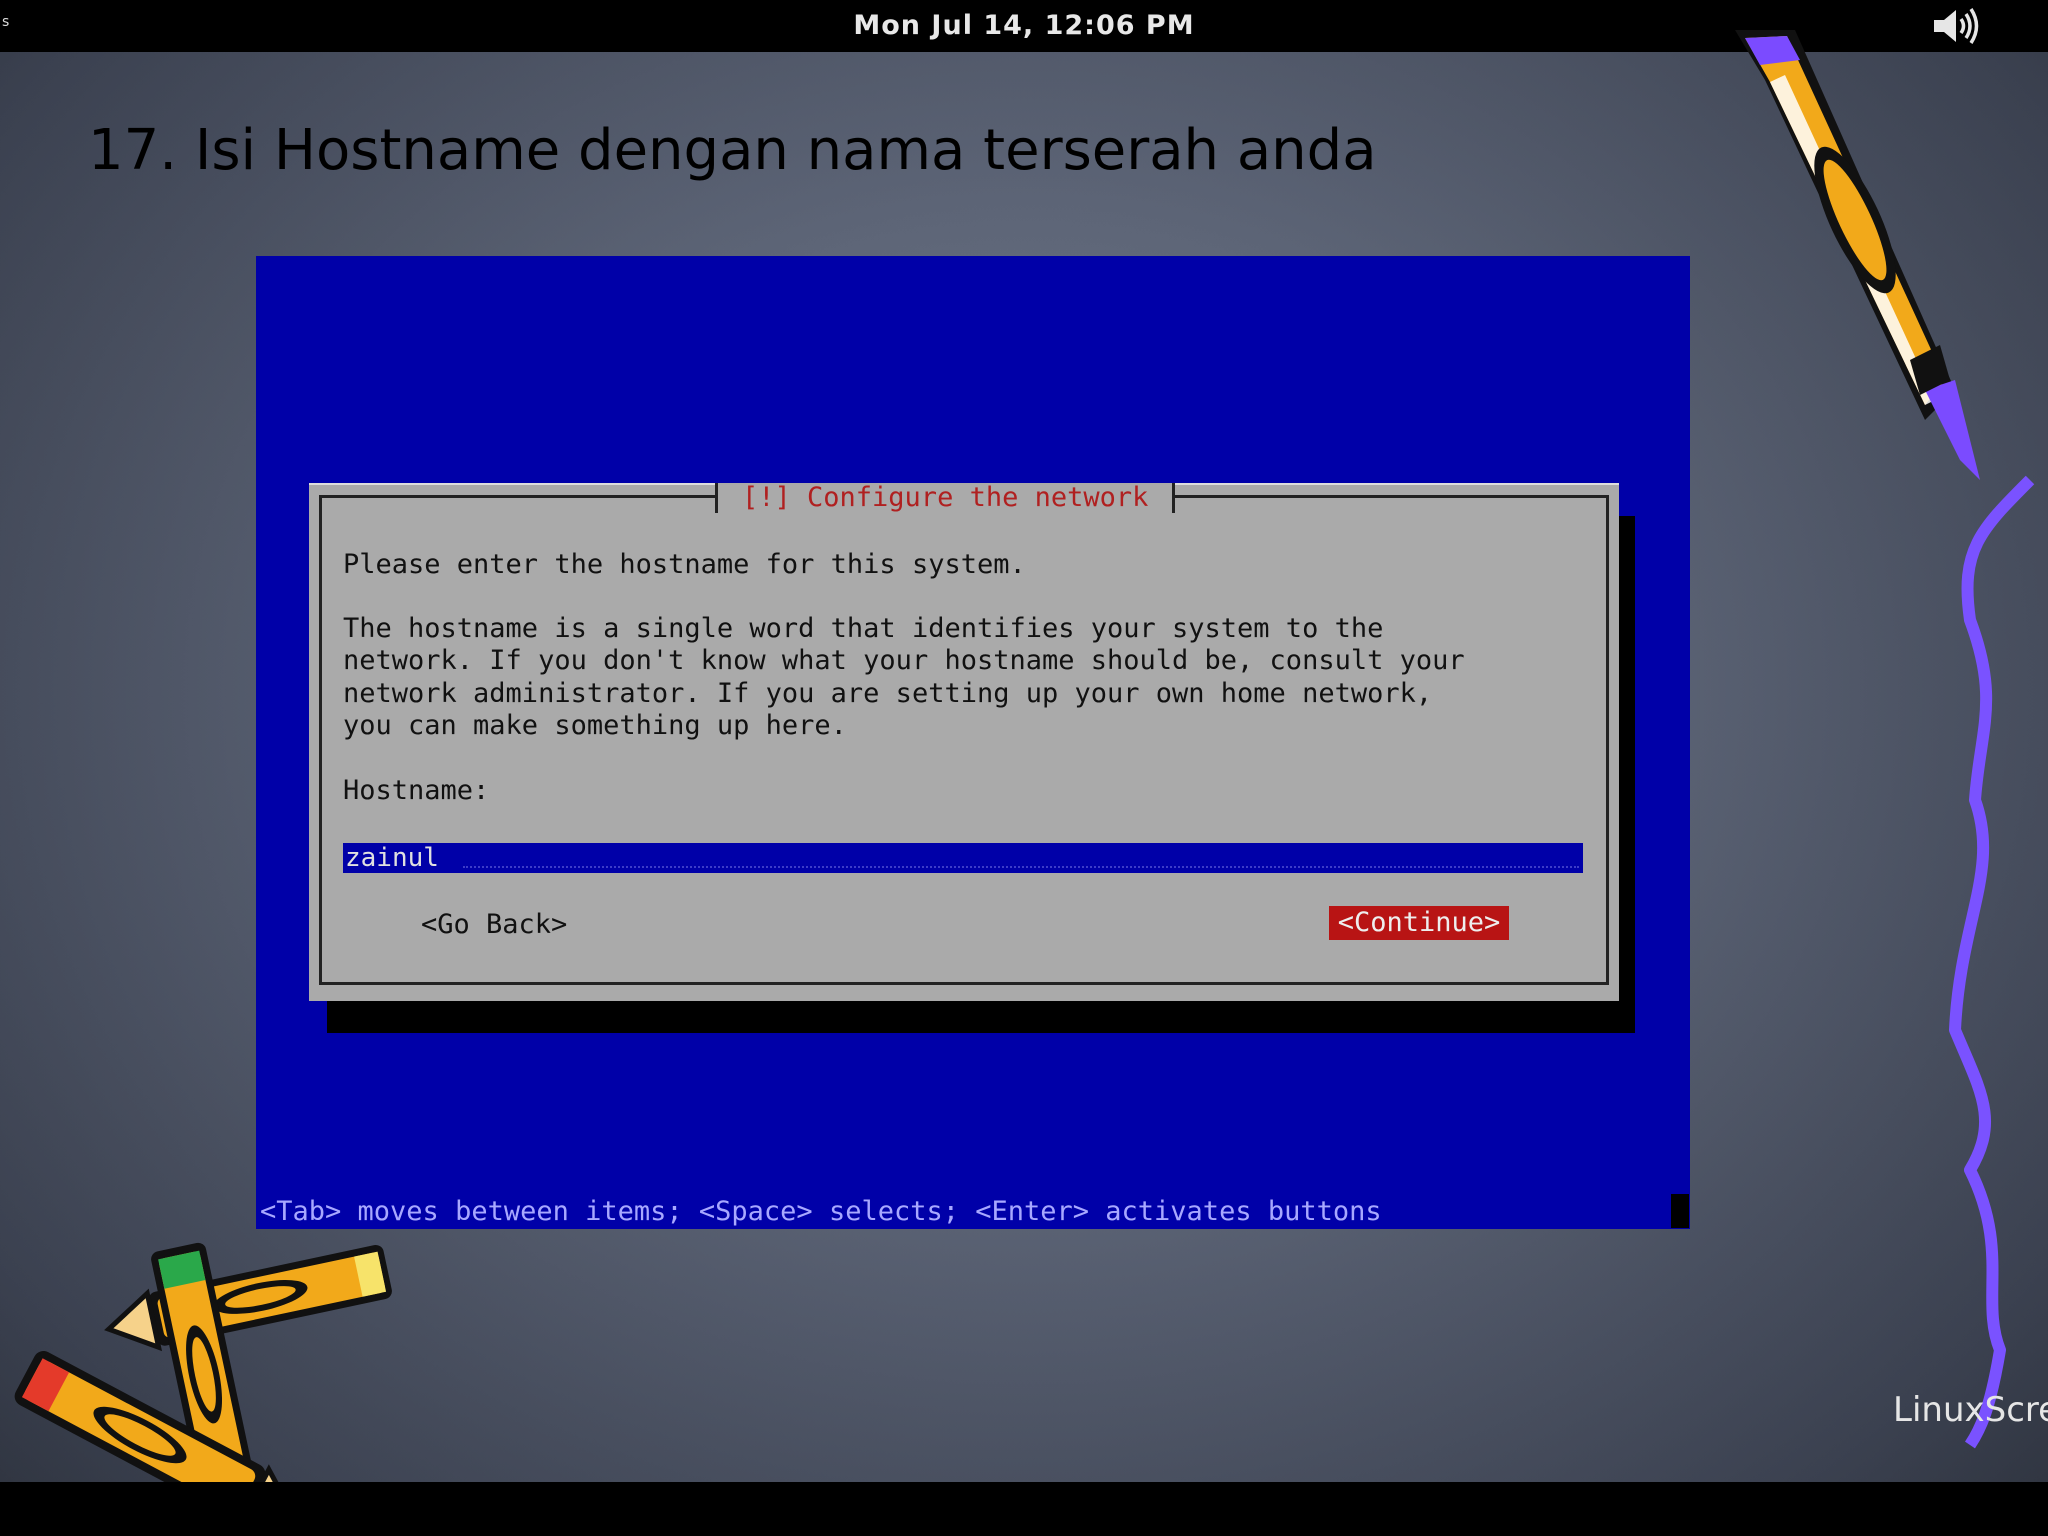 The height and width of the screenshot is (1536, 2048). I want to click on bottom-bar, so click(1024, 1509).